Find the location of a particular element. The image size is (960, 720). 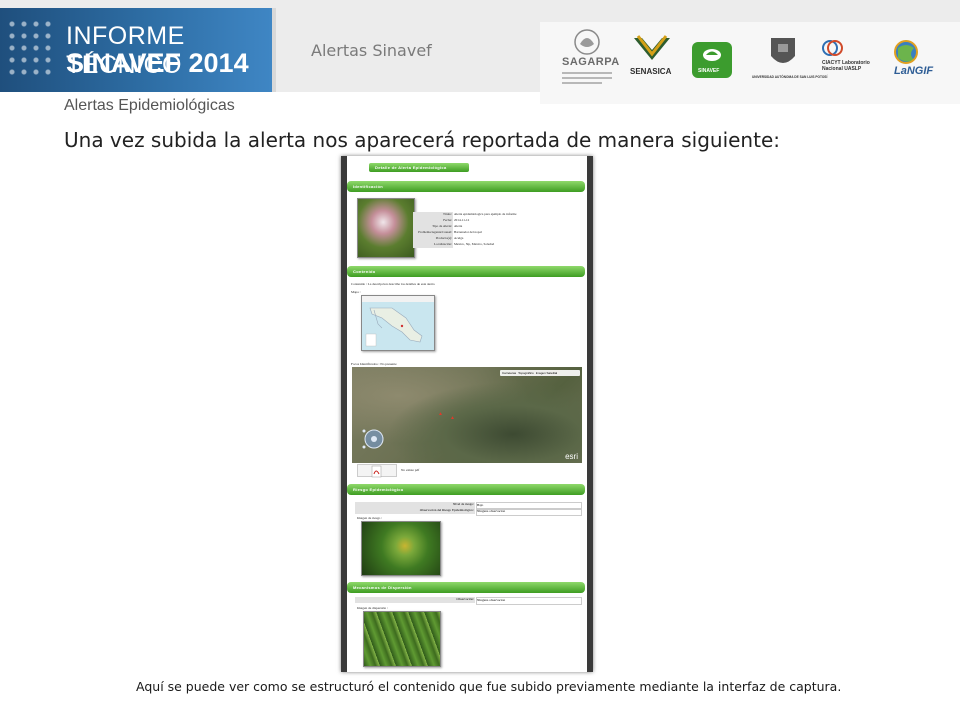

plant-leaf-icon is located at coordinates (712, 55).